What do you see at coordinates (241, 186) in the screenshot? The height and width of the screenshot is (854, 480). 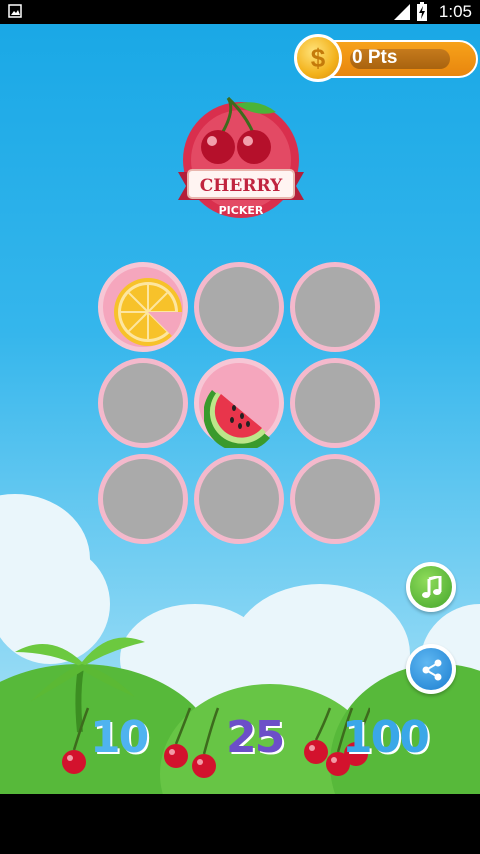 I see `logo-title: CHERRY` at bounding box center [241, 186].